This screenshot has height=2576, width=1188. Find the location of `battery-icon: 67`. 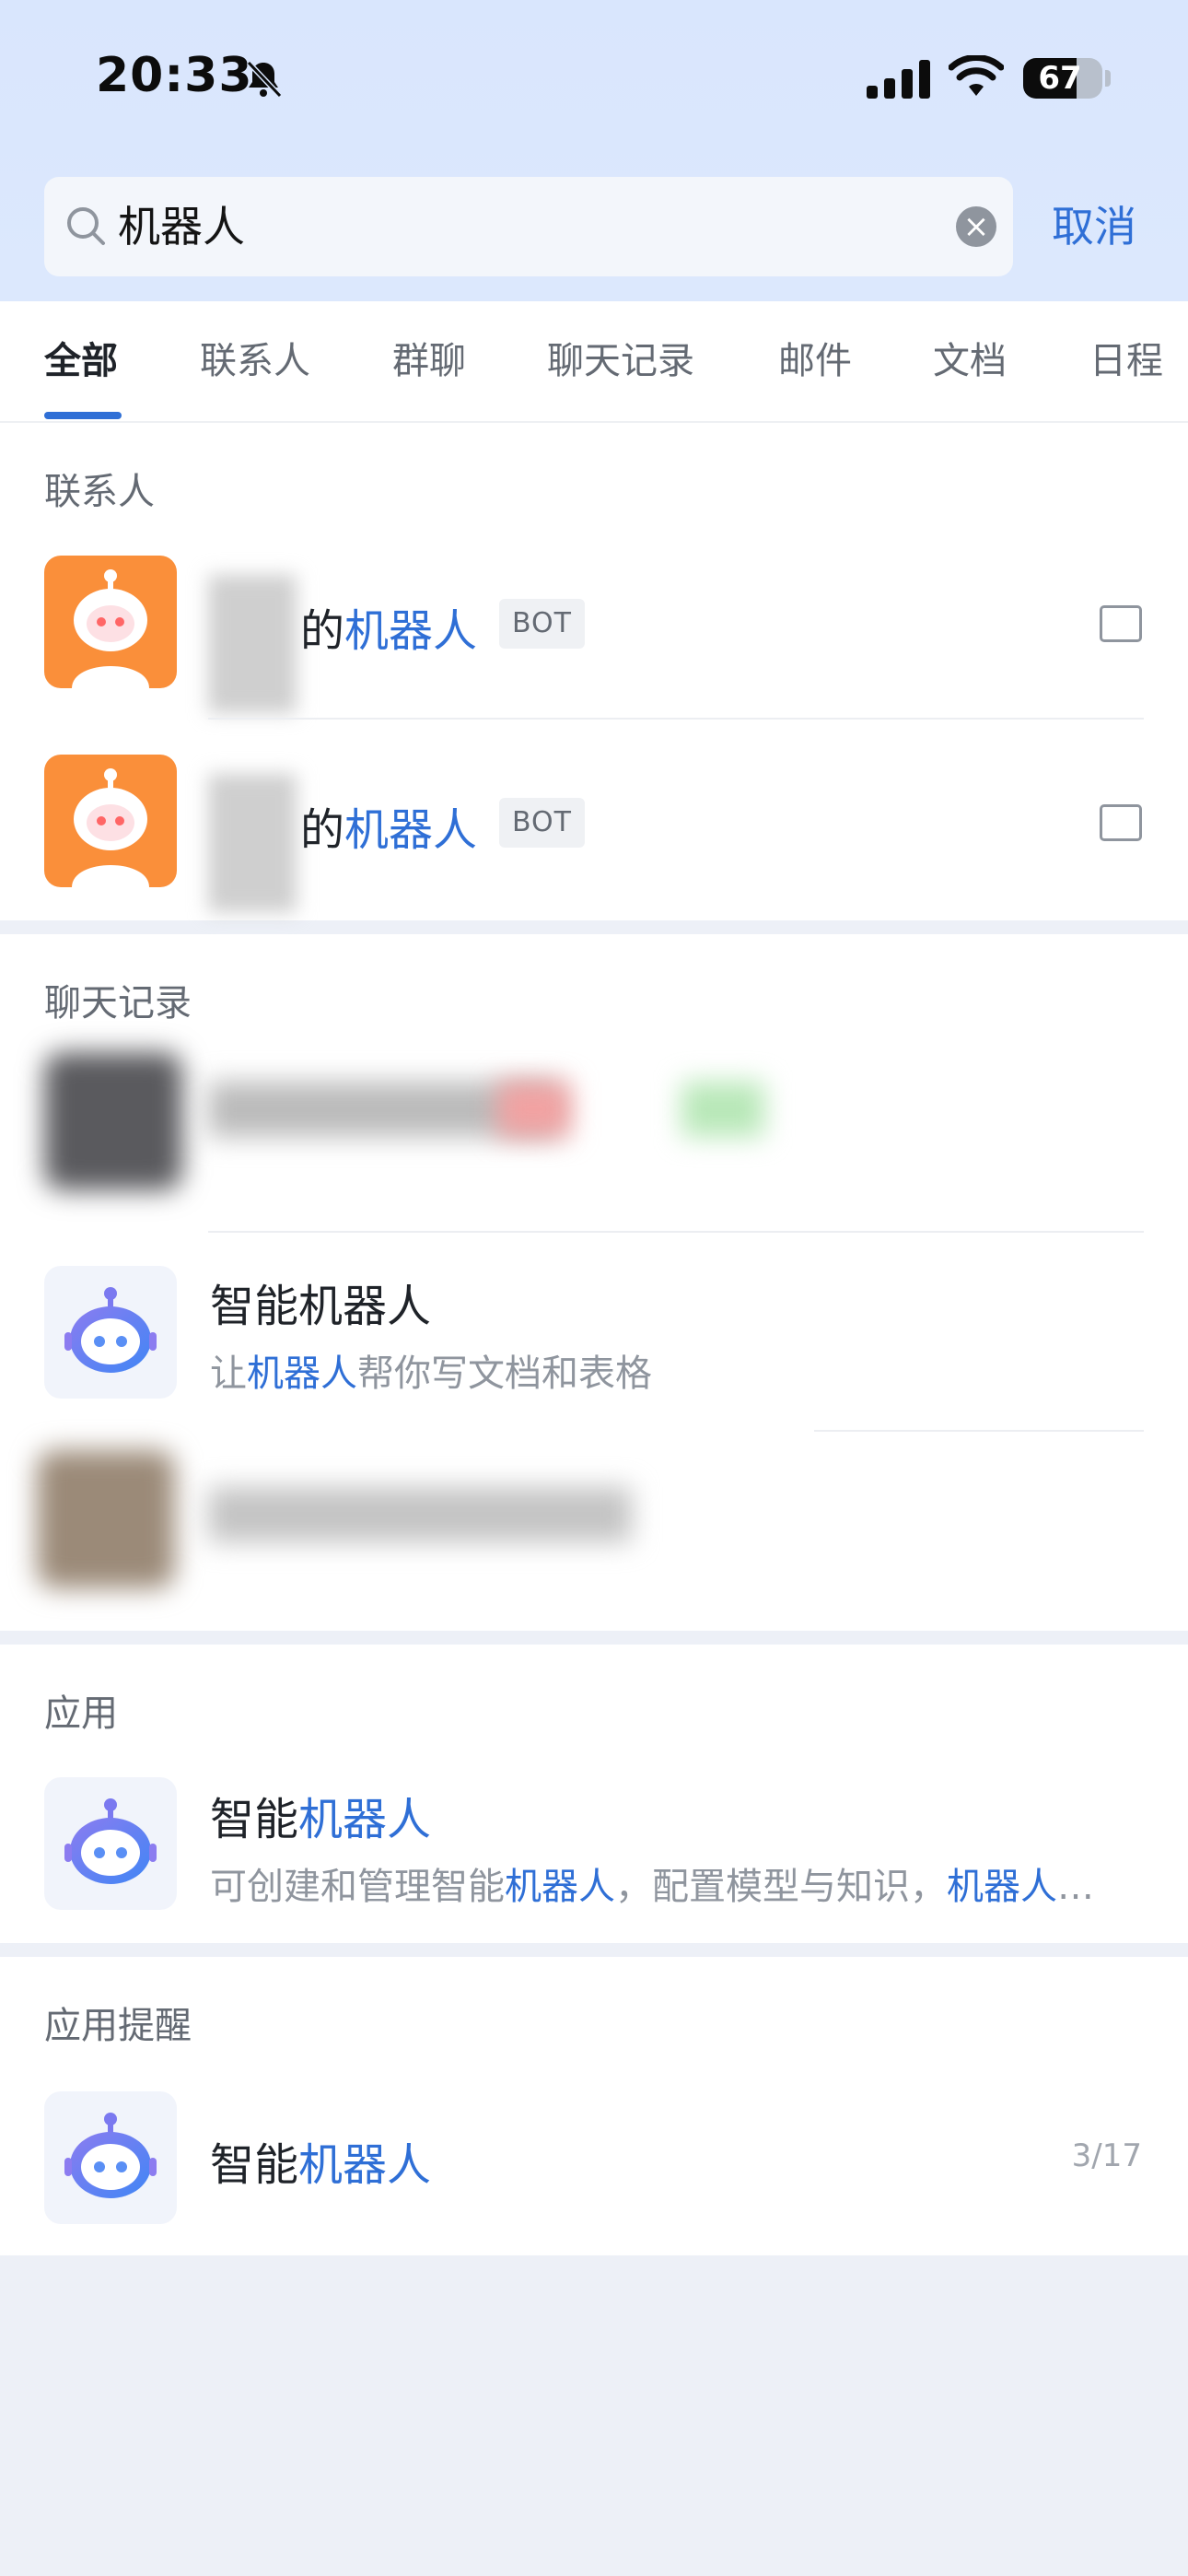

battery-icon: 67 is located at coordinates (1062, 78).